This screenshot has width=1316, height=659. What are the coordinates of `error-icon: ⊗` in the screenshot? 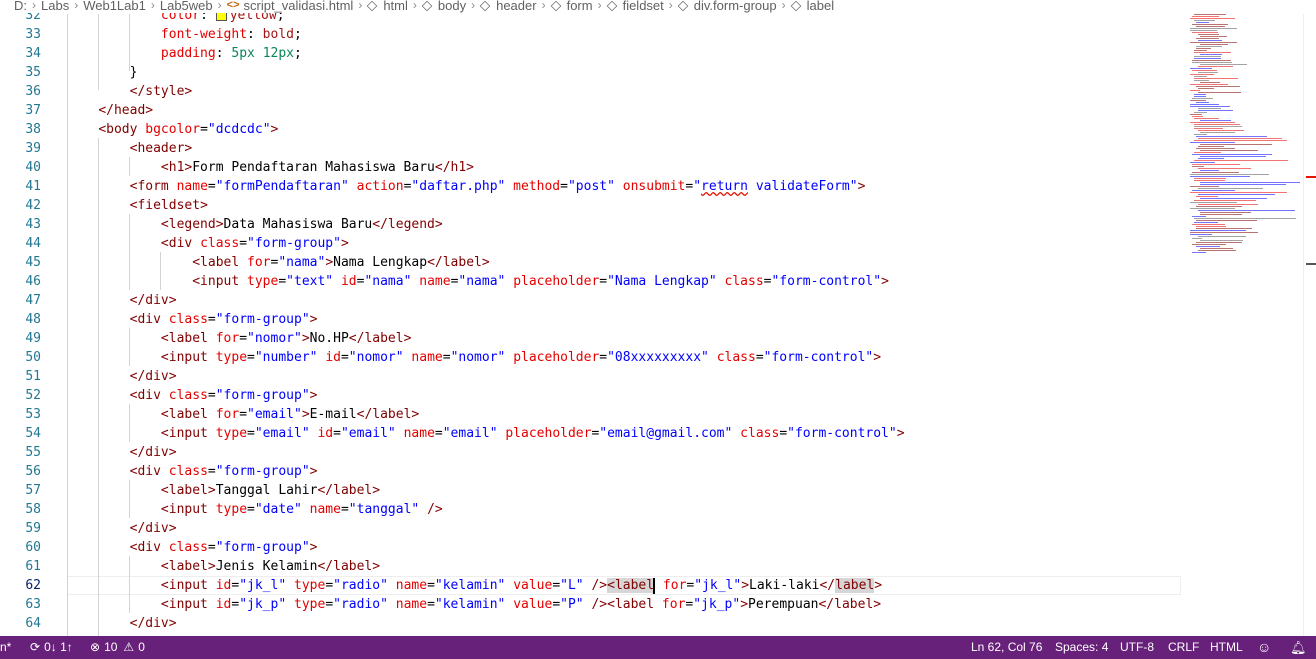 It's located at (95, 647).